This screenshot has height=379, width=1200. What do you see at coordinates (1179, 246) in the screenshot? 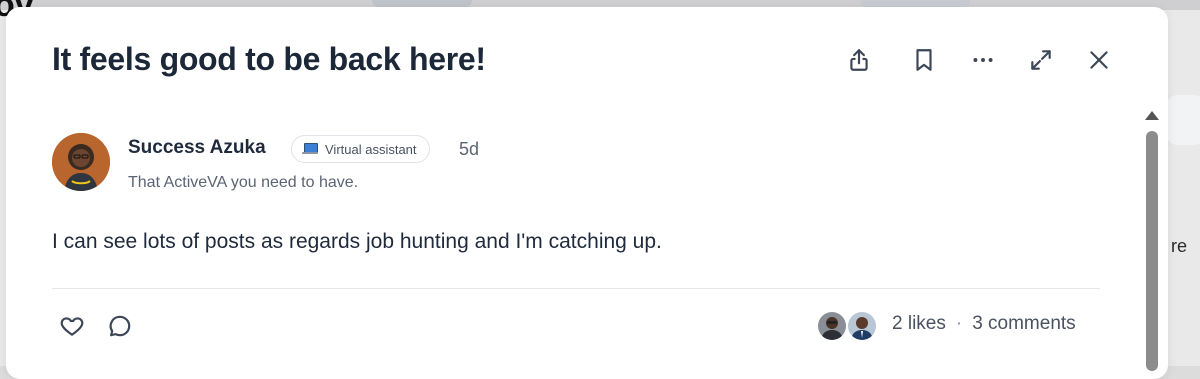
I see `background-side-text: re` at bounding box center [1179, 246].